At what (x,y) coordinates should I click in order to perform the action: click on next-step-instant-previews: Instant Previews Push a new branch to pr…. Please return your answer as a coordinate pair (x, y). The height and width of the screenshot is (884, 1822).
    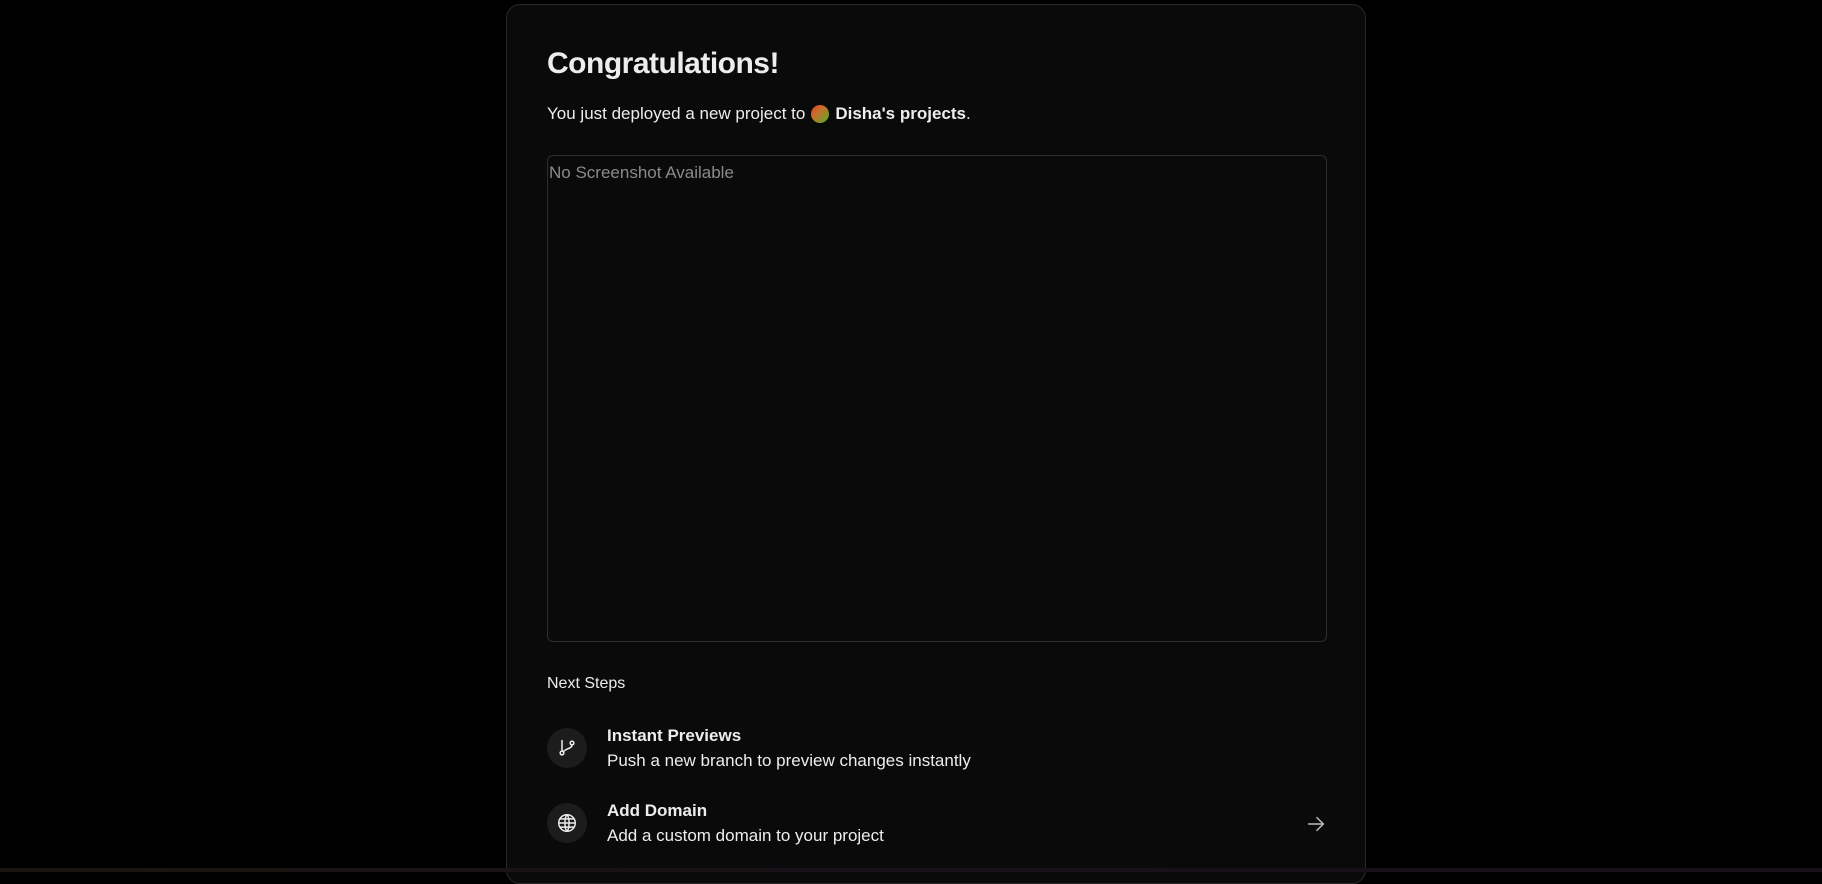
    Looking at the image, I should click on (937, 749).